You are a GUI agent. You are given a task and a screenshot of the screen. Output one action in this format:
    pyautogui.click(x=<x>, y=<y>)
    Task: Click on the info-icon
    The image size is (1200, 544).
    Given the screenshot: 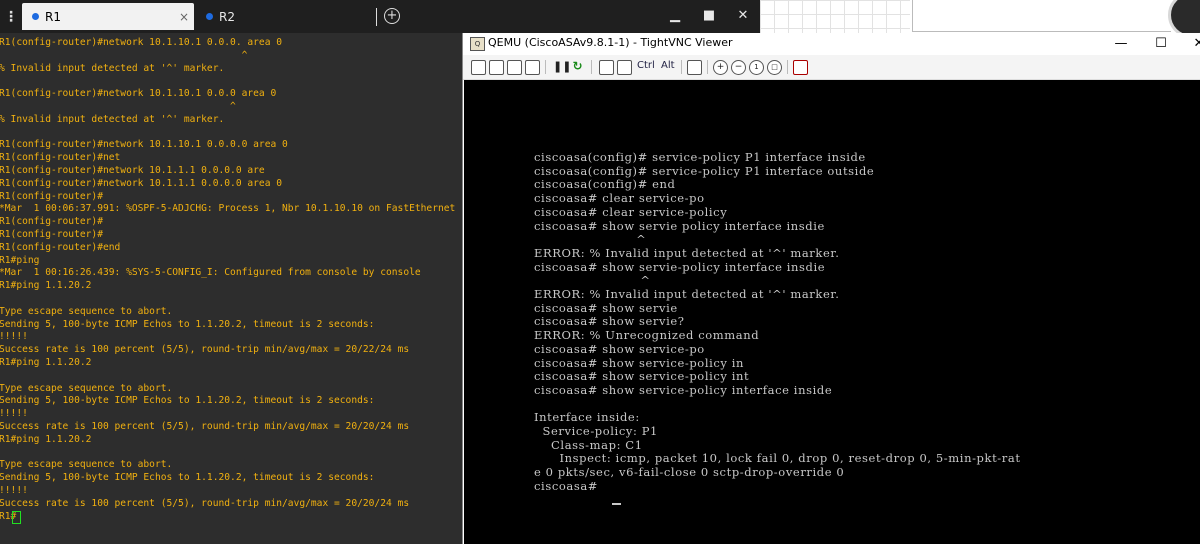 What is the action you would take?
    pyautogui.click(x=532, y=67)
    